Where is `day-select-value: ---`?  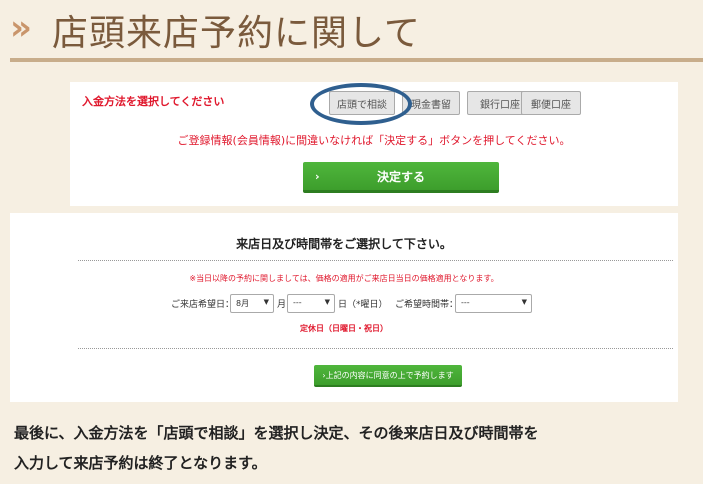 day-select-value: --- is located at coordinates (297, 302).